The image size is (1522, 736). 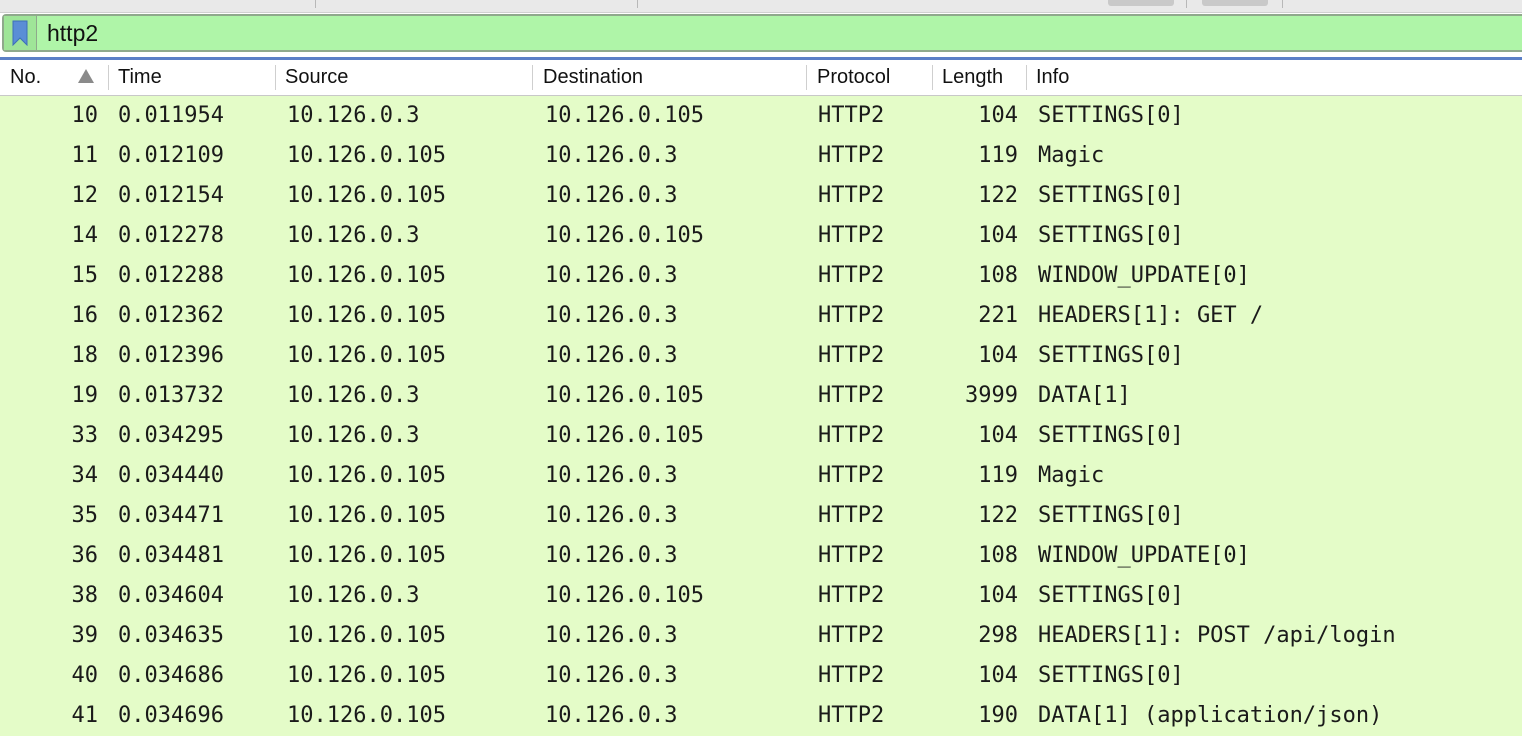 What do you see at coordinates (171, 315) in the screenshot?
I see `packet-time-cell: 0.012362` at bounding box center [171, 315].